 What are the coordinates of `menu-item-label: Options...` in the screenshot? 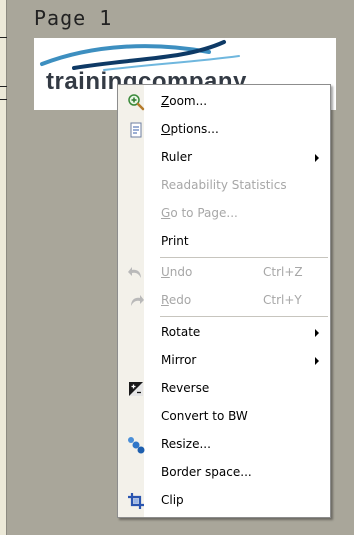 It's located at (190, 129).